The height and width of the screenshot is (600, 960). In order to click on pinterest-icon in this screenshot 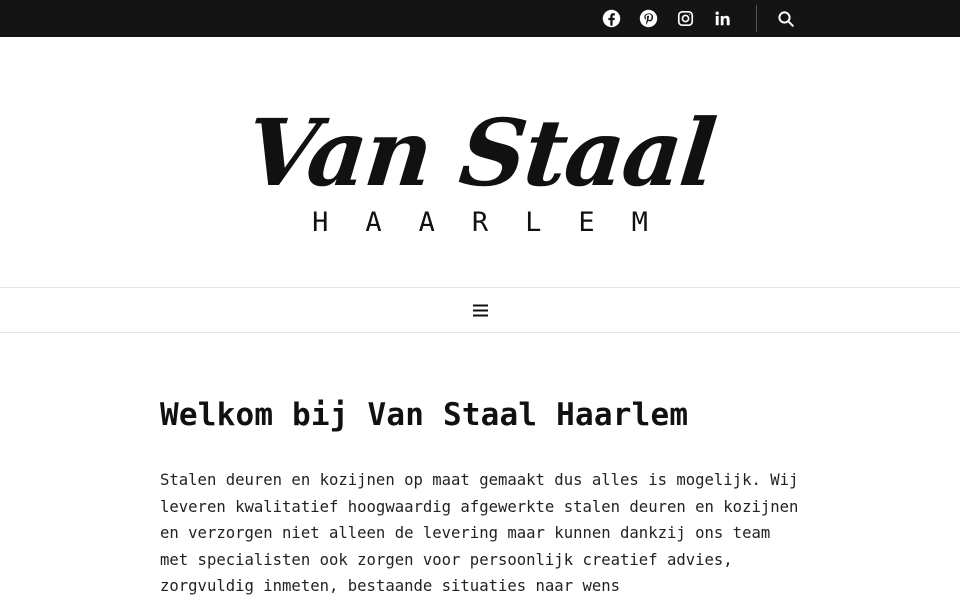, I will do `click(648, 19)`.